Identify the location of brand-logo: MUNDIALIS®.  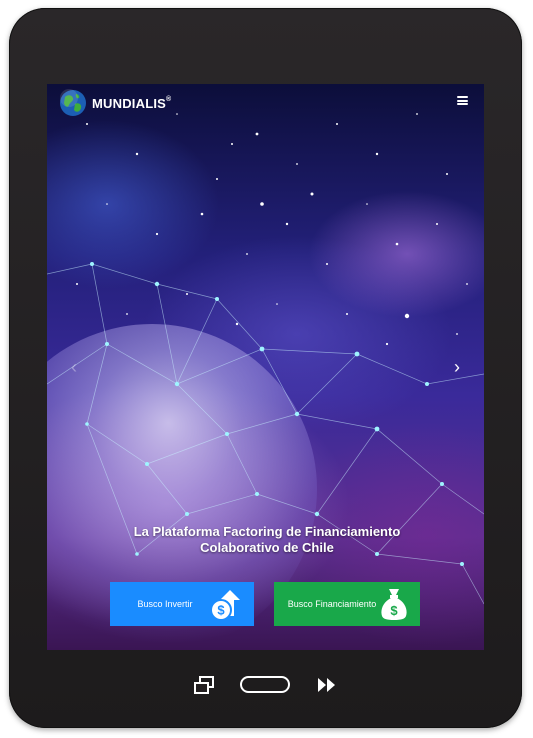
(115, 103).